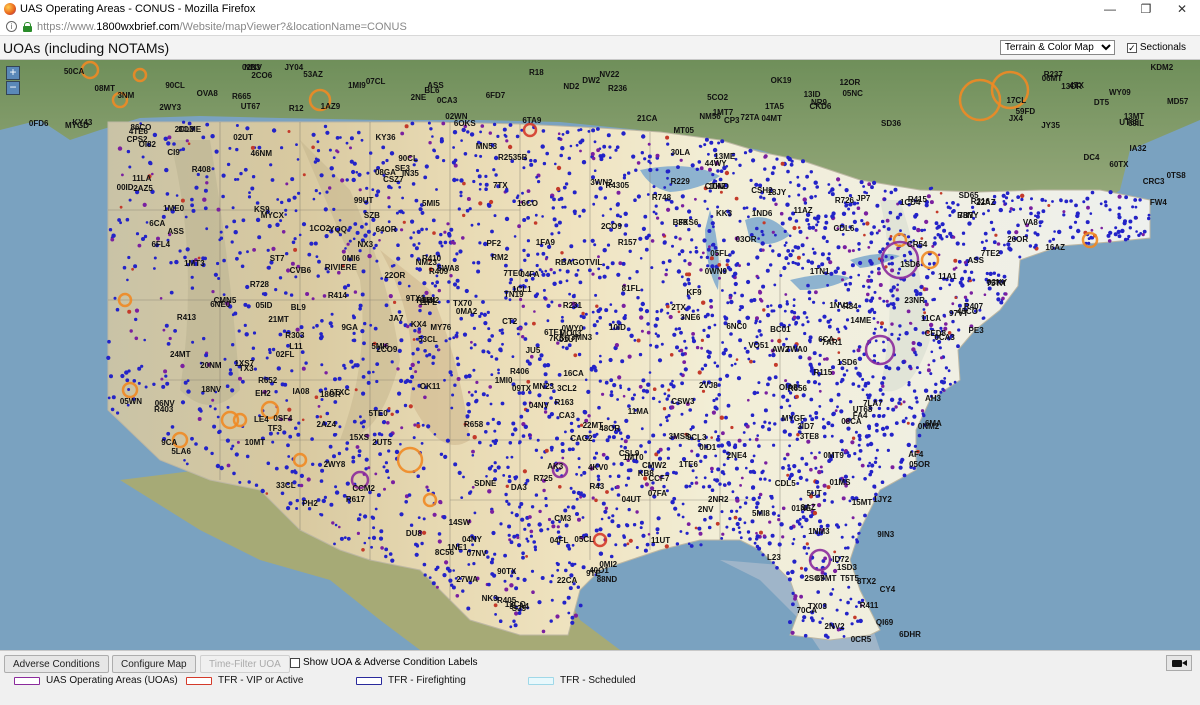 Image resolution: width=1200 pixels, height=705 pixels. I want to click on map-label: 6NE0, so click(220, 304).